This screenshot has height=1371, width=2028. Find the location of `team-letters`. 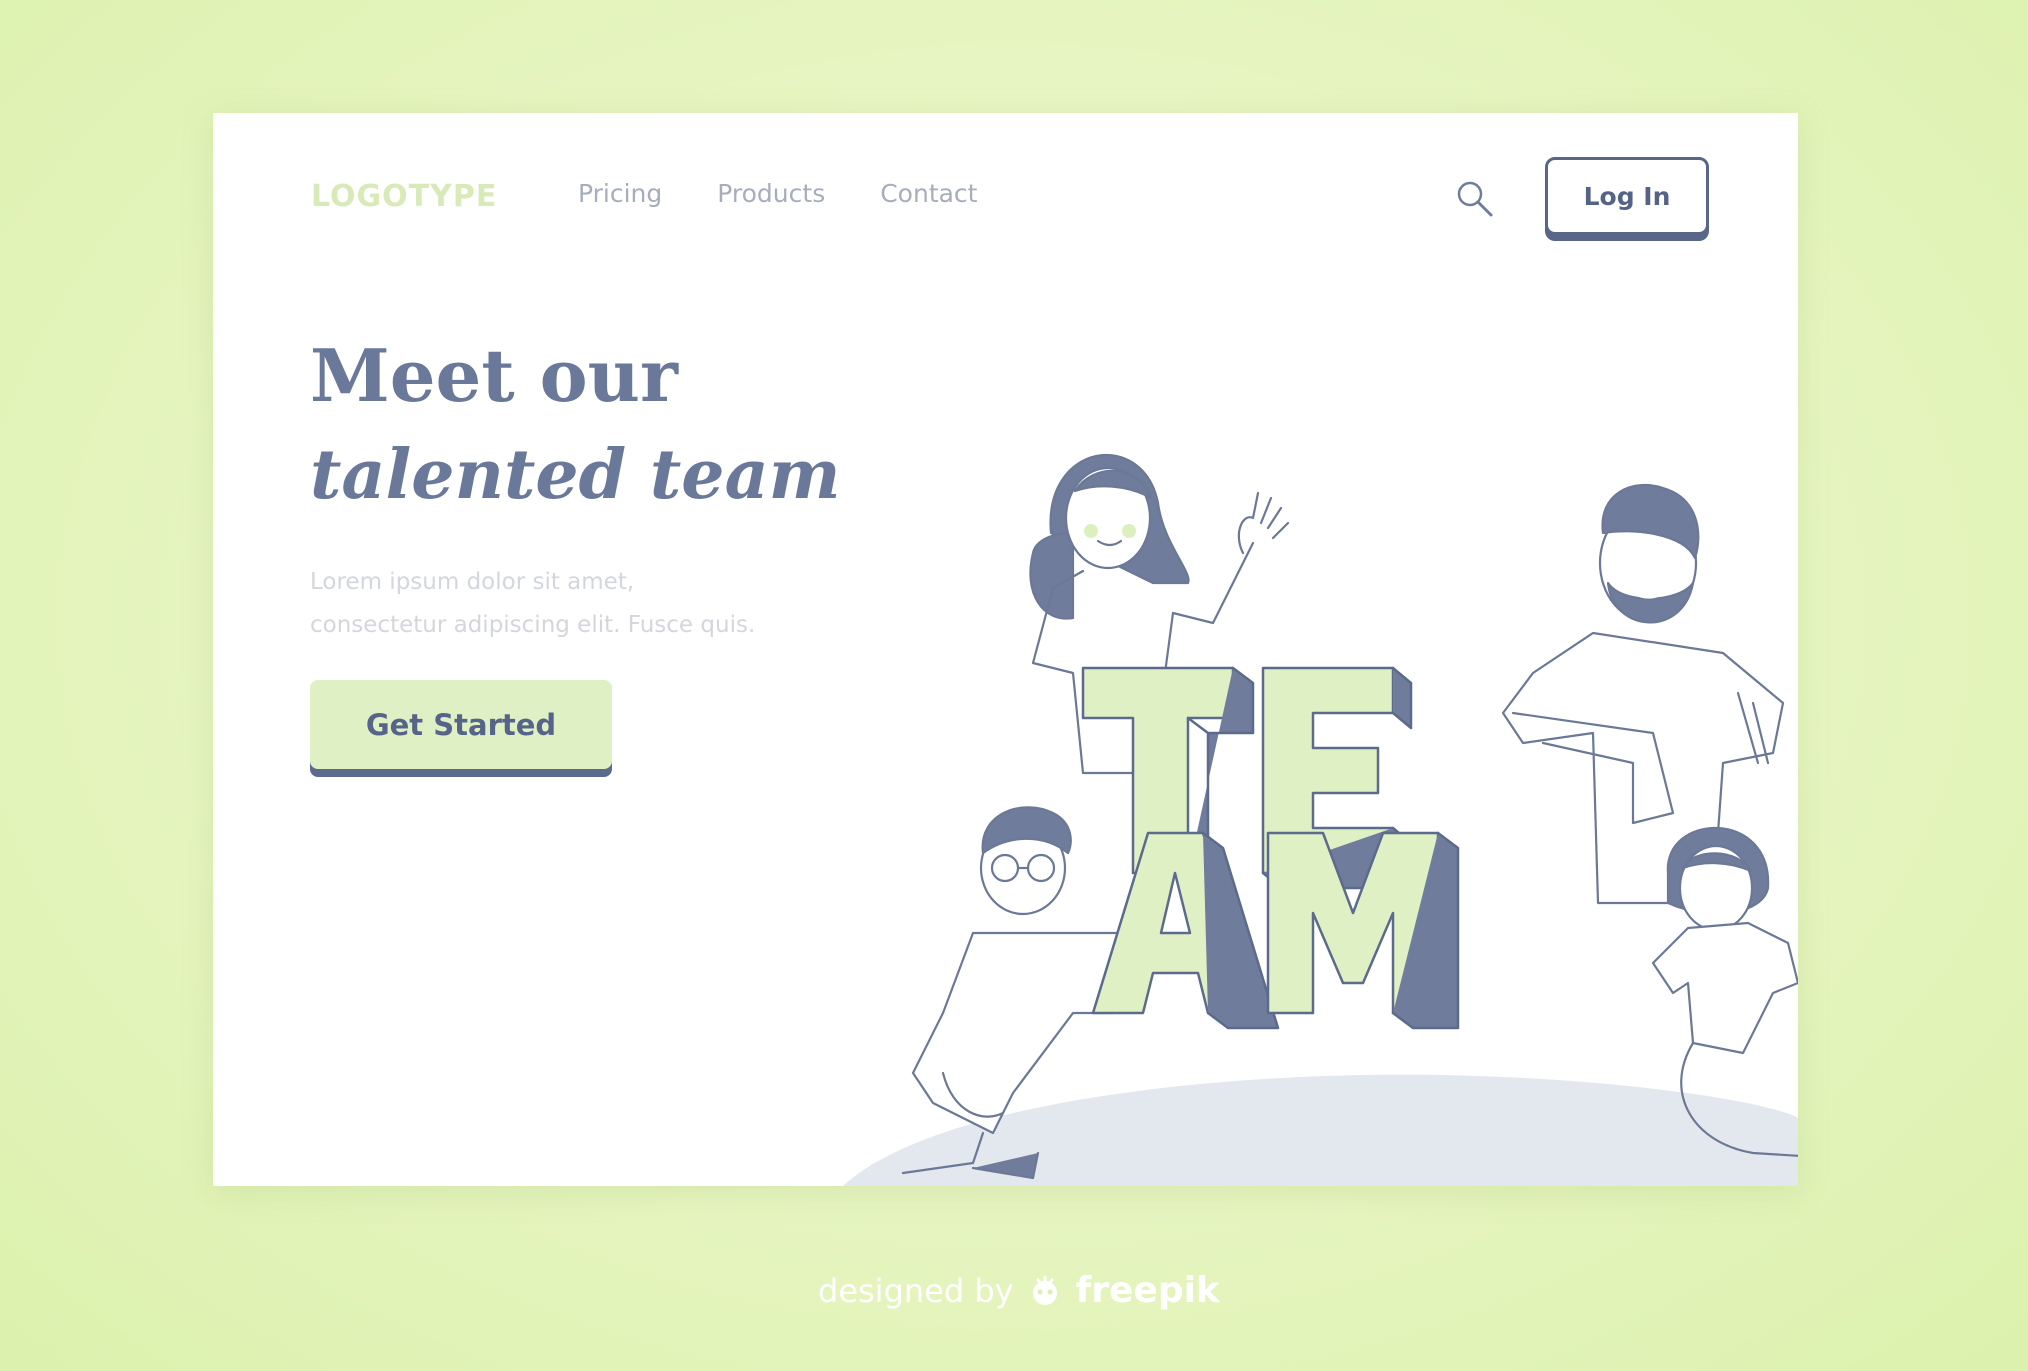

team-letters is located at coordinates (1270, 848).